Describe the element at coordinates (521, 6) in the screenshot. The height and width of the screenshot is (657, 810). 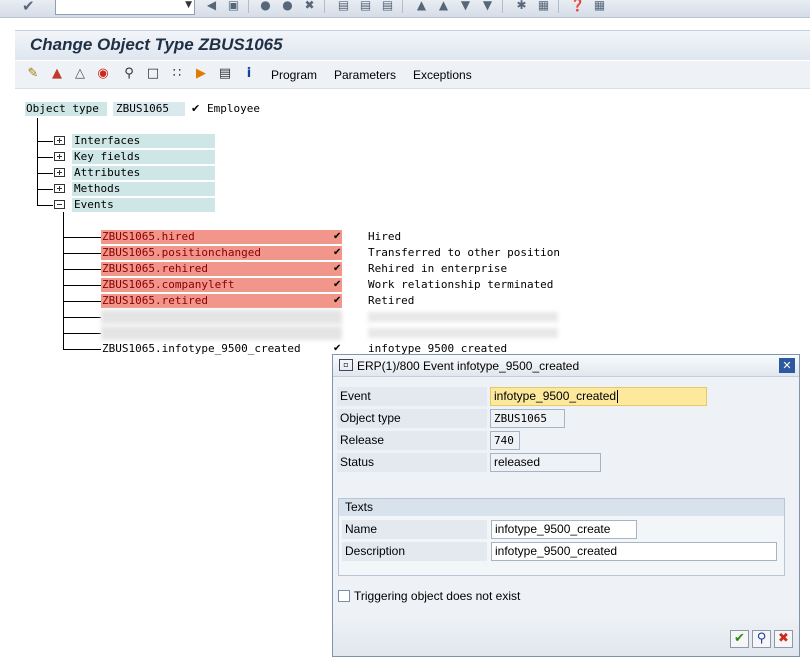
I see `new-session-icon: ✱` at that location.